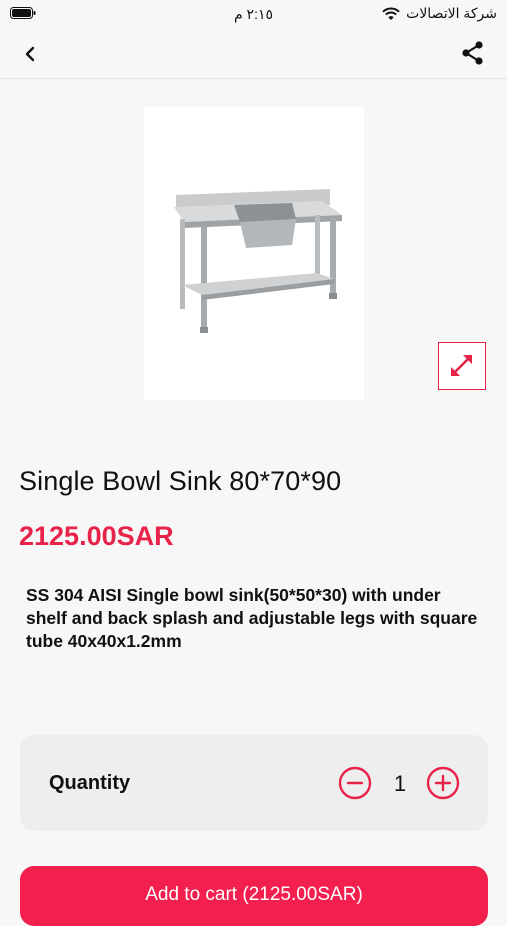 Image resolution: width=507 pixels, height=926 pixels. What do you see at coordinates (254, 783) in the screenshot?
I see `quantity-card: Quantity 1` at bounding box center [254, 783].